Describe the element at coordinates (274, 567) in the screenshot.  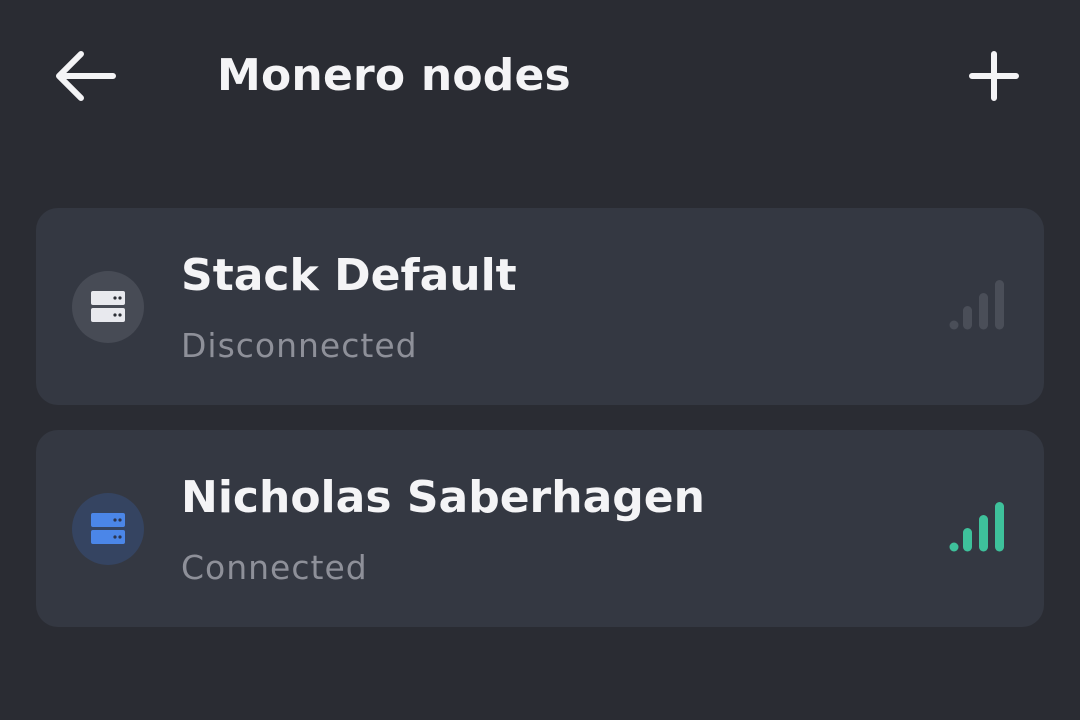
I see `node-status: Connected` at that location.